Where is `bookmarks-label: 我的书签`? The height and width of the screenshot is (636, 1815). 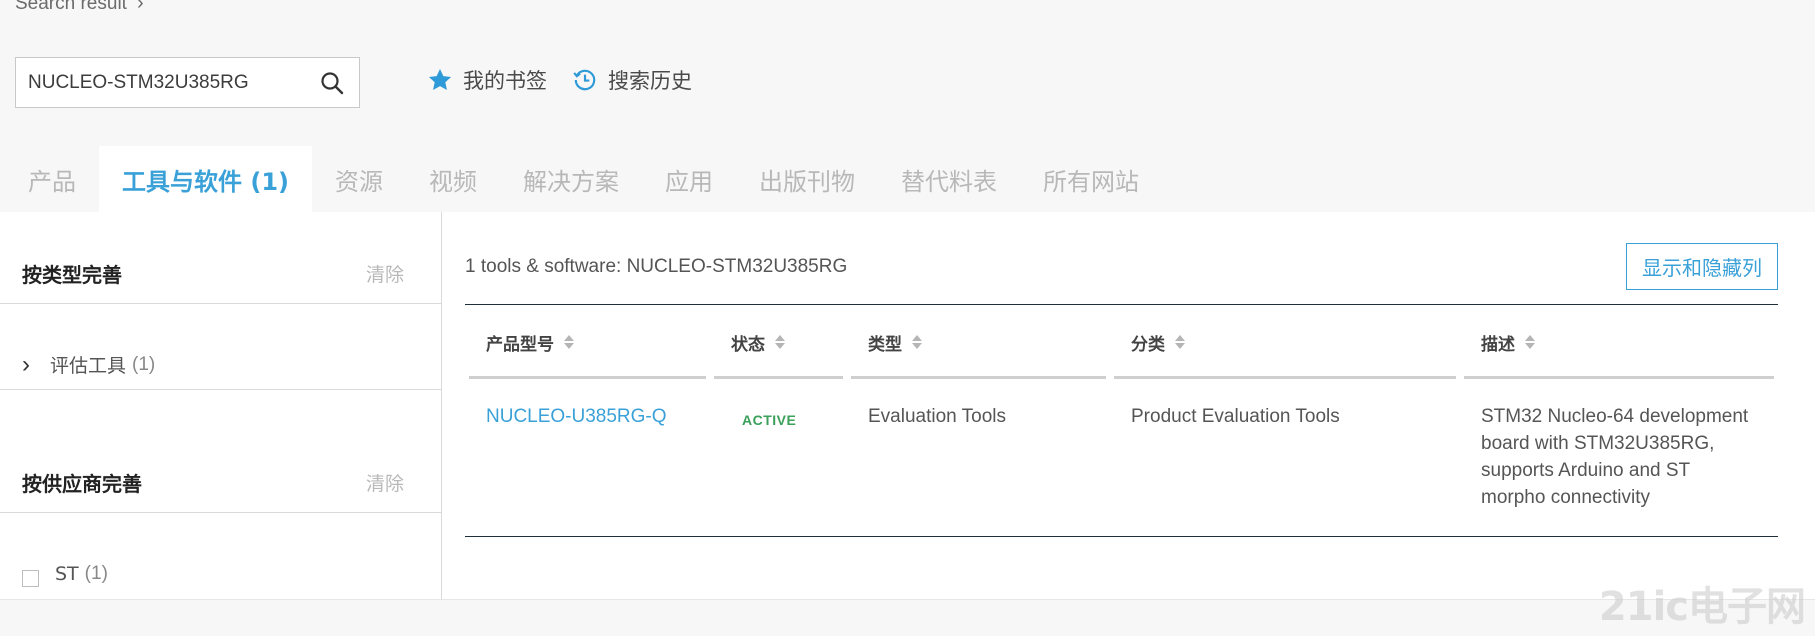 bookmarks-label: 我的书签 is located at coordinates (505, 81).